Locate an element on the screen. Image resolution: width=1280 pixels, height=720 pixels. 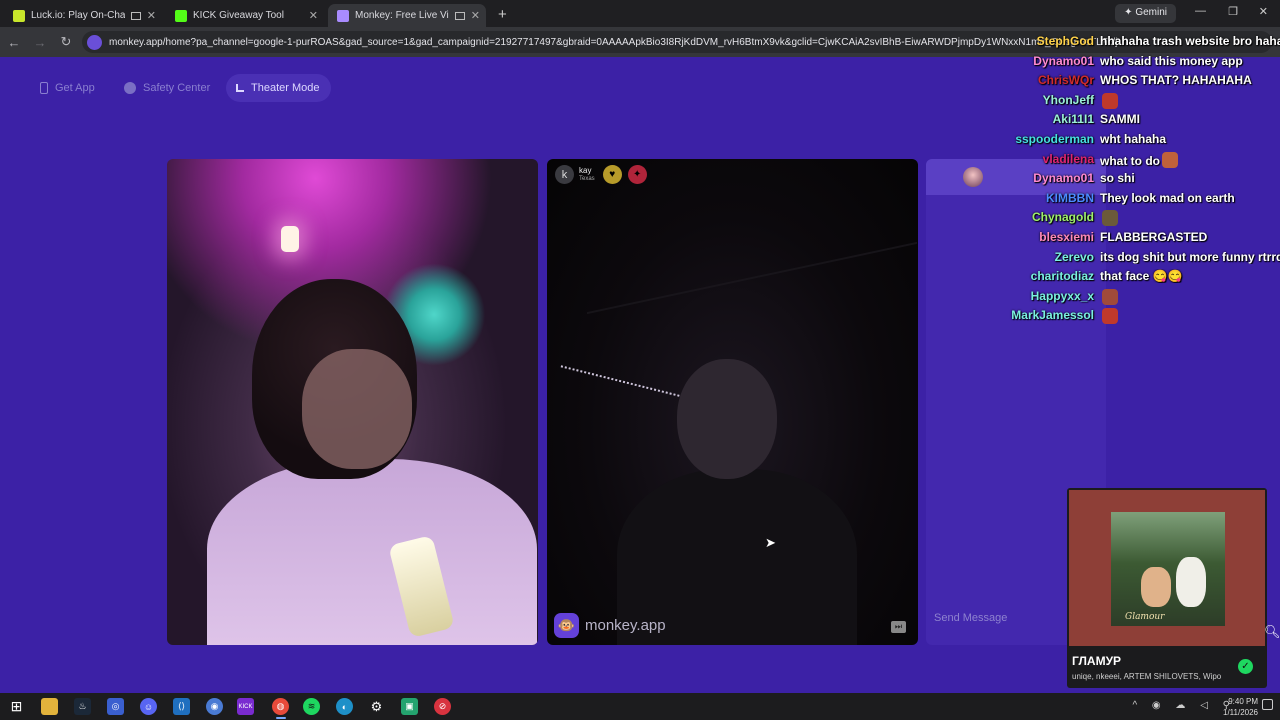
peer-avatar: k is located at coordinates (564, 174).